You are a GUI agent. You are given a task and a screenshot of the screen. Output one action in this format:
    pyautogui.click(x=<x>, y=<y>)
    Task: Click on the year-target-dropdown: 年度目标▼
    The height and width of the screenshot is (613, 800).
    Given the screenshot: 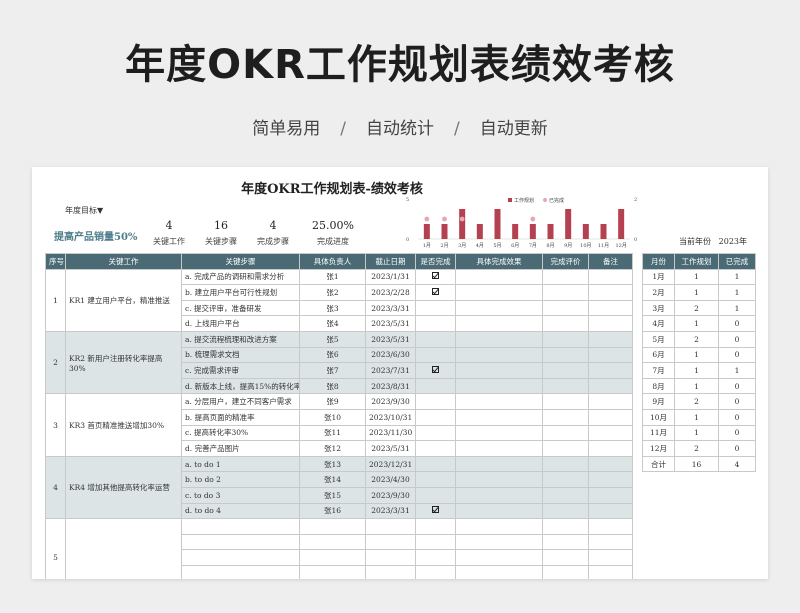 What is the action you would take?
    pyautogui.click(x=84, y=210)
    